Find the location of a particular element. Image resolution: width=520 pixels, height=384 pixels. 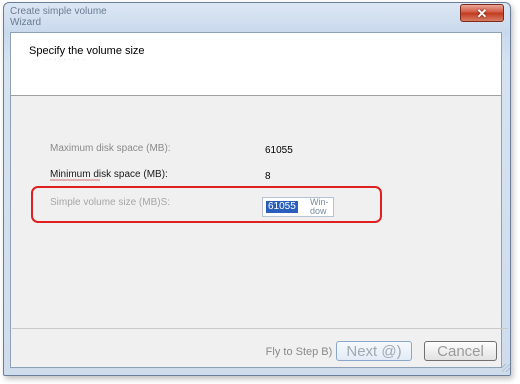

close-icon: ✕ is located at coordinates (482, 13).